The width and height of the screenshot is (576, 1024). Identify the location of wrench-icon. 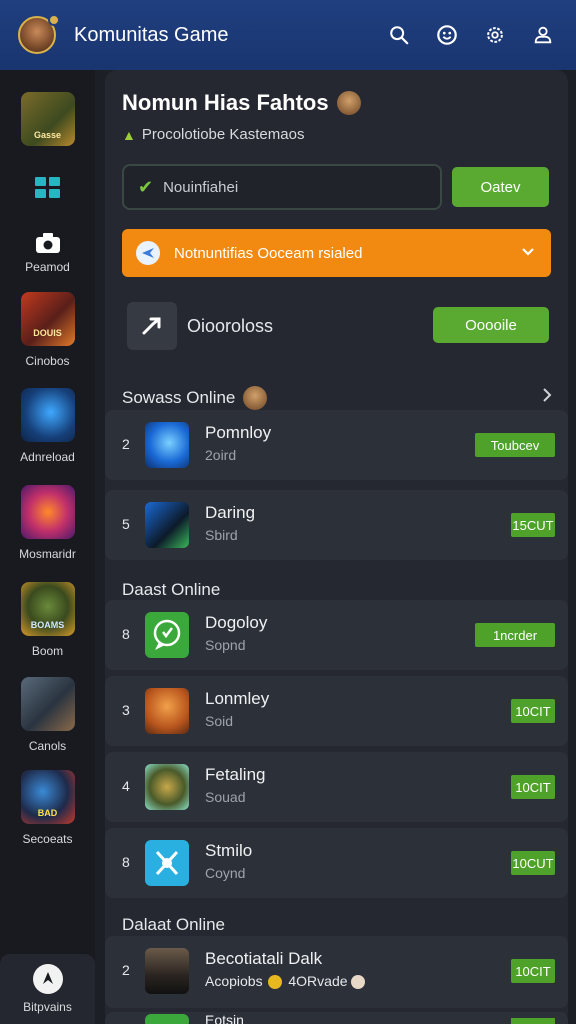
(152, 326).